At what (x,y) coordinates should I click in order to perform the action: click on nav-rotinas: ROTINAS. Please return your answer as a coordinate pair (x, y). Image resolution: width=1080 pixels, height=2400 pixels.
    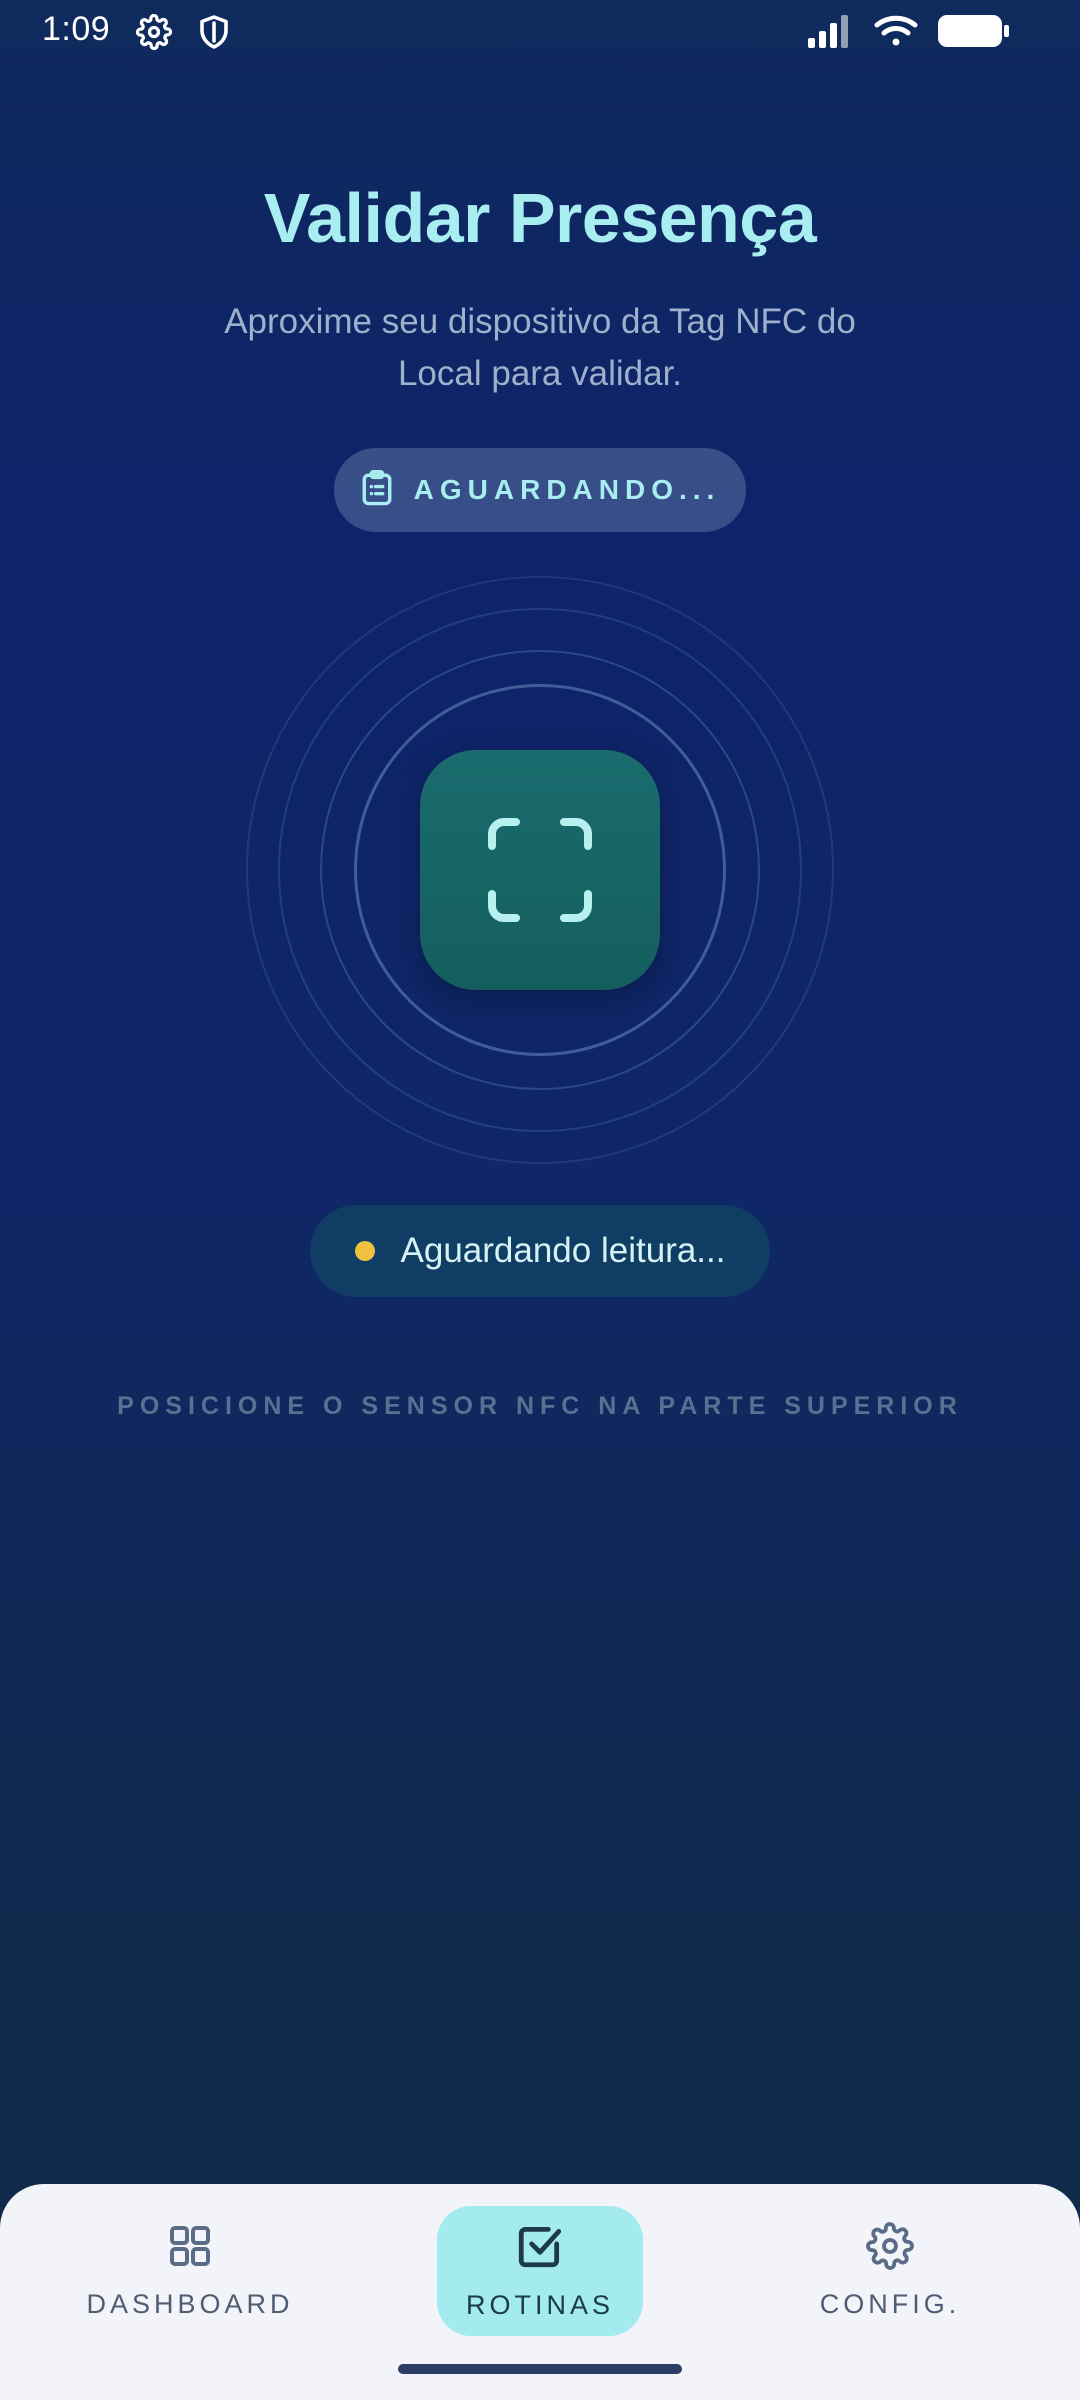
    Looking at the image, I should click on (540, 2271).